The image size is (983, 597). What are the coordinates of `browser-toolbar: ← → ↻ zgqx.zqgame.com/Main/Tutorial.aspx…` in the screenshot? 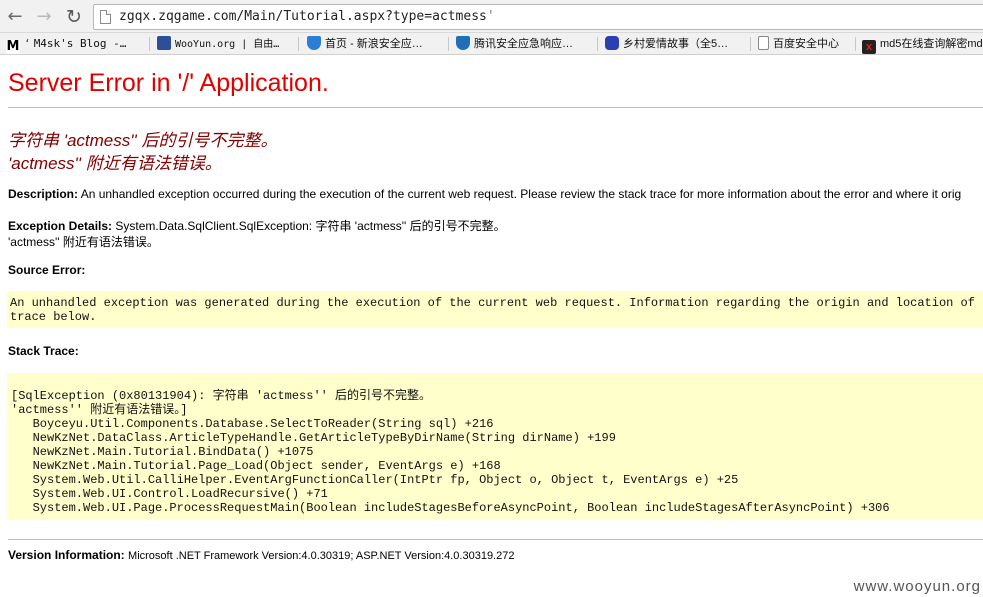 It's located at (491, 16).